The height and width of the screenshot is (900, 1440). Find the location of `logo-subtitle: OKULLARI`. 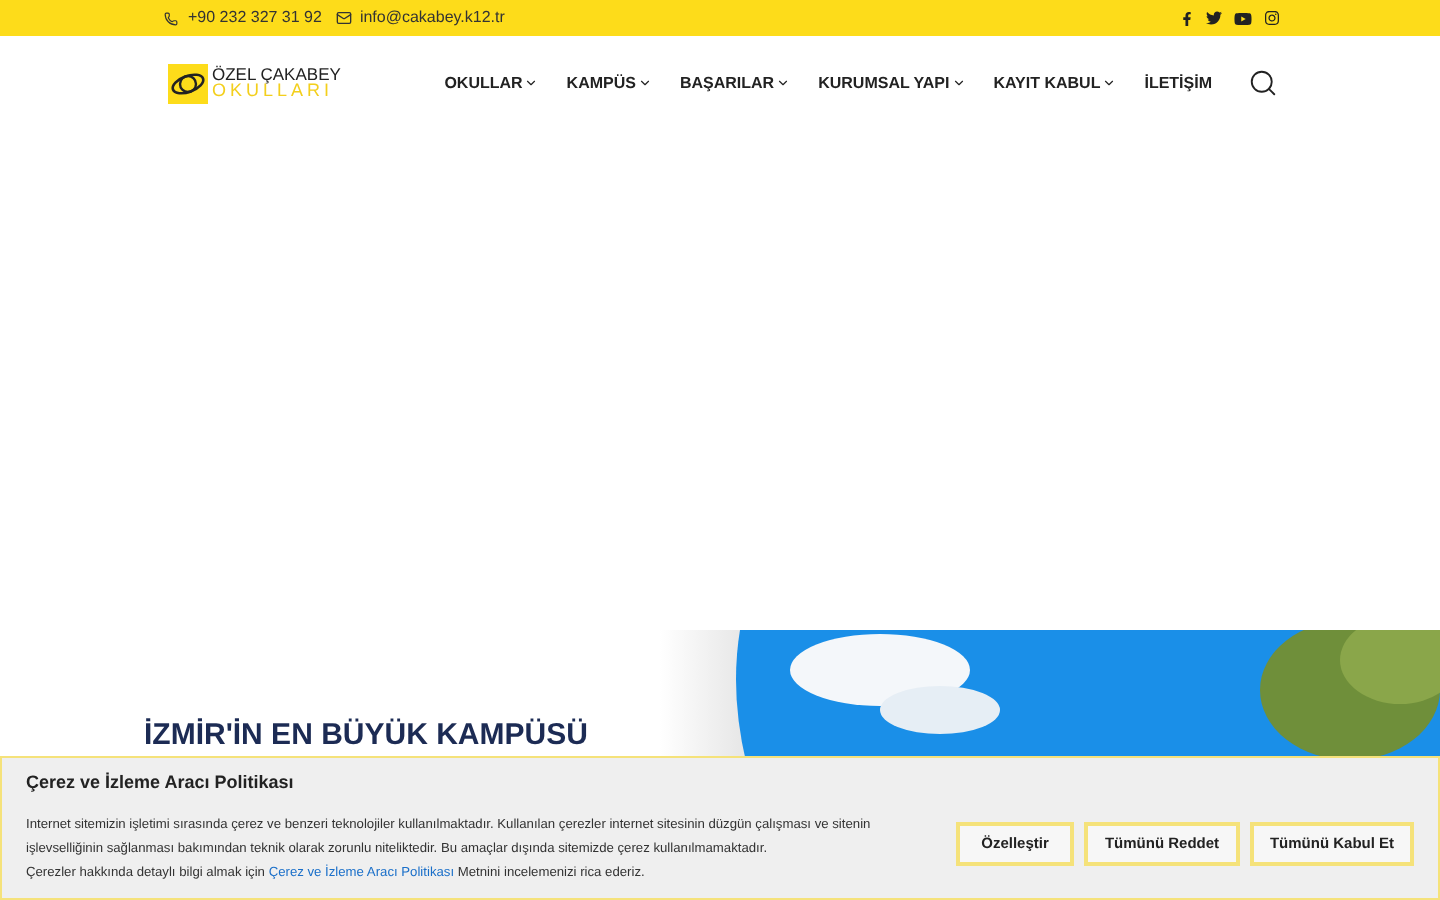

logo-subtitle: OKULLARI is located at coordinates (273, 91).